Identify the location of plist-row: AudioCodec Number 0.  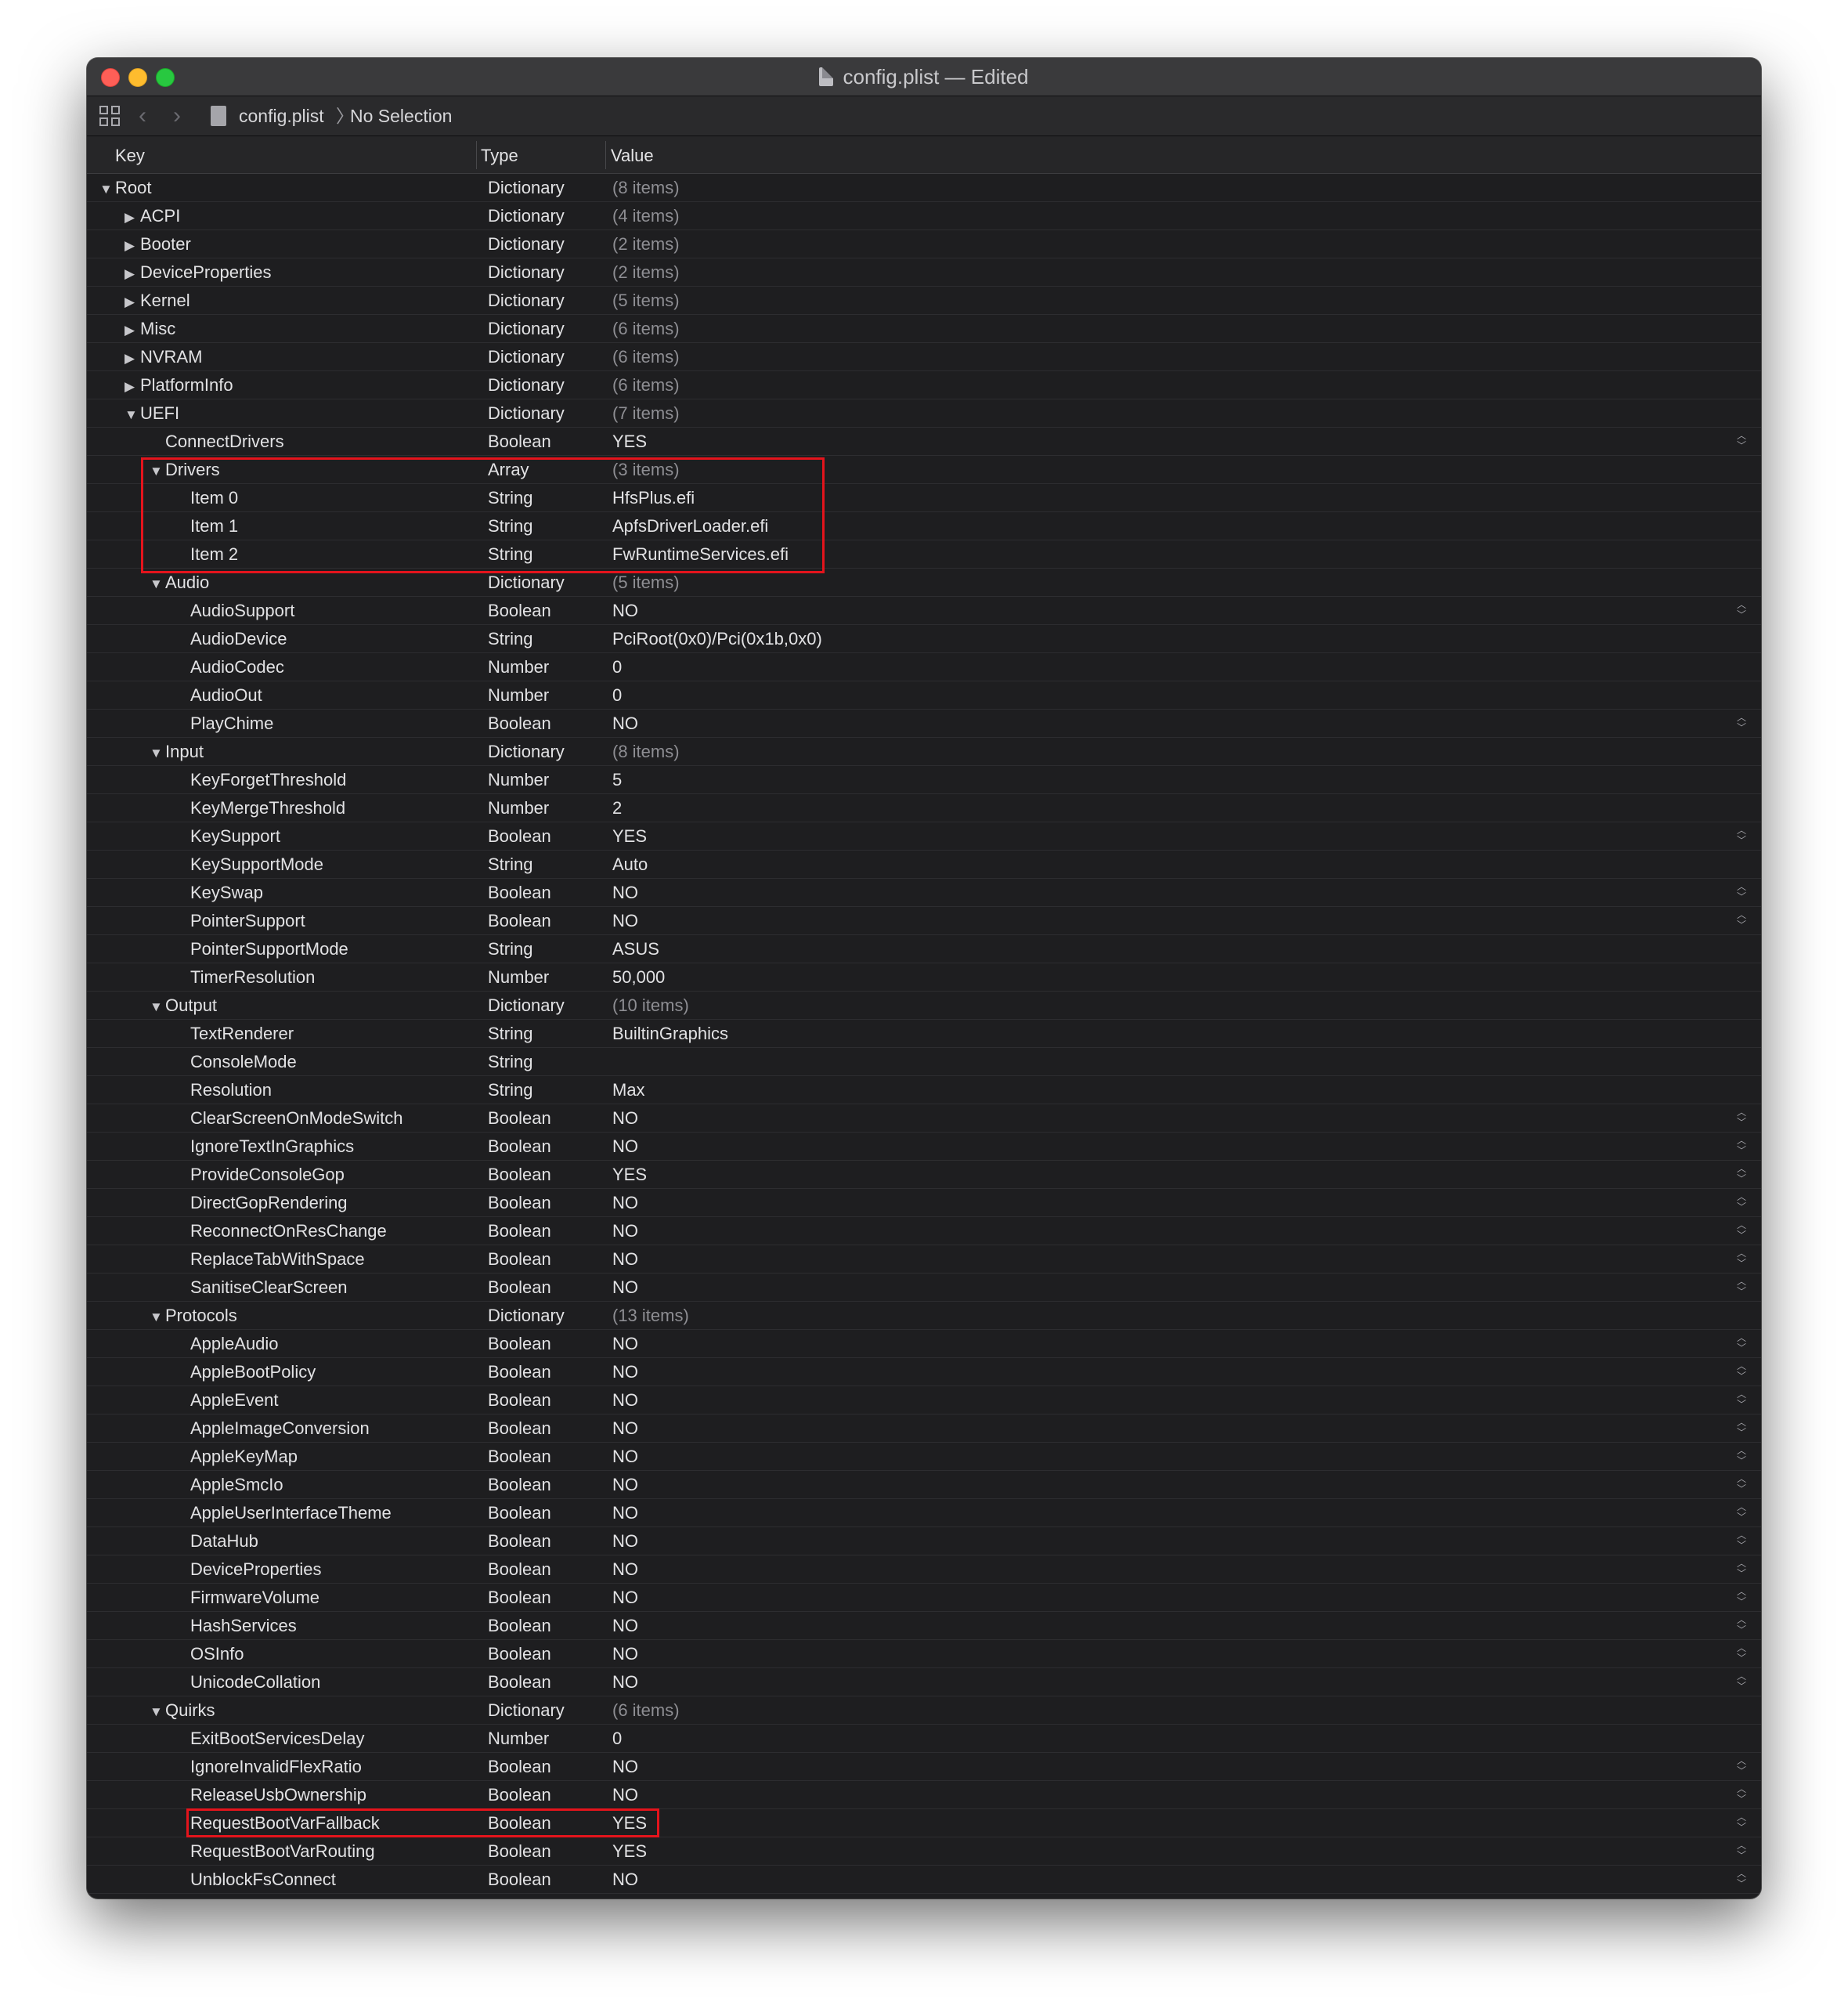
(924, 667).